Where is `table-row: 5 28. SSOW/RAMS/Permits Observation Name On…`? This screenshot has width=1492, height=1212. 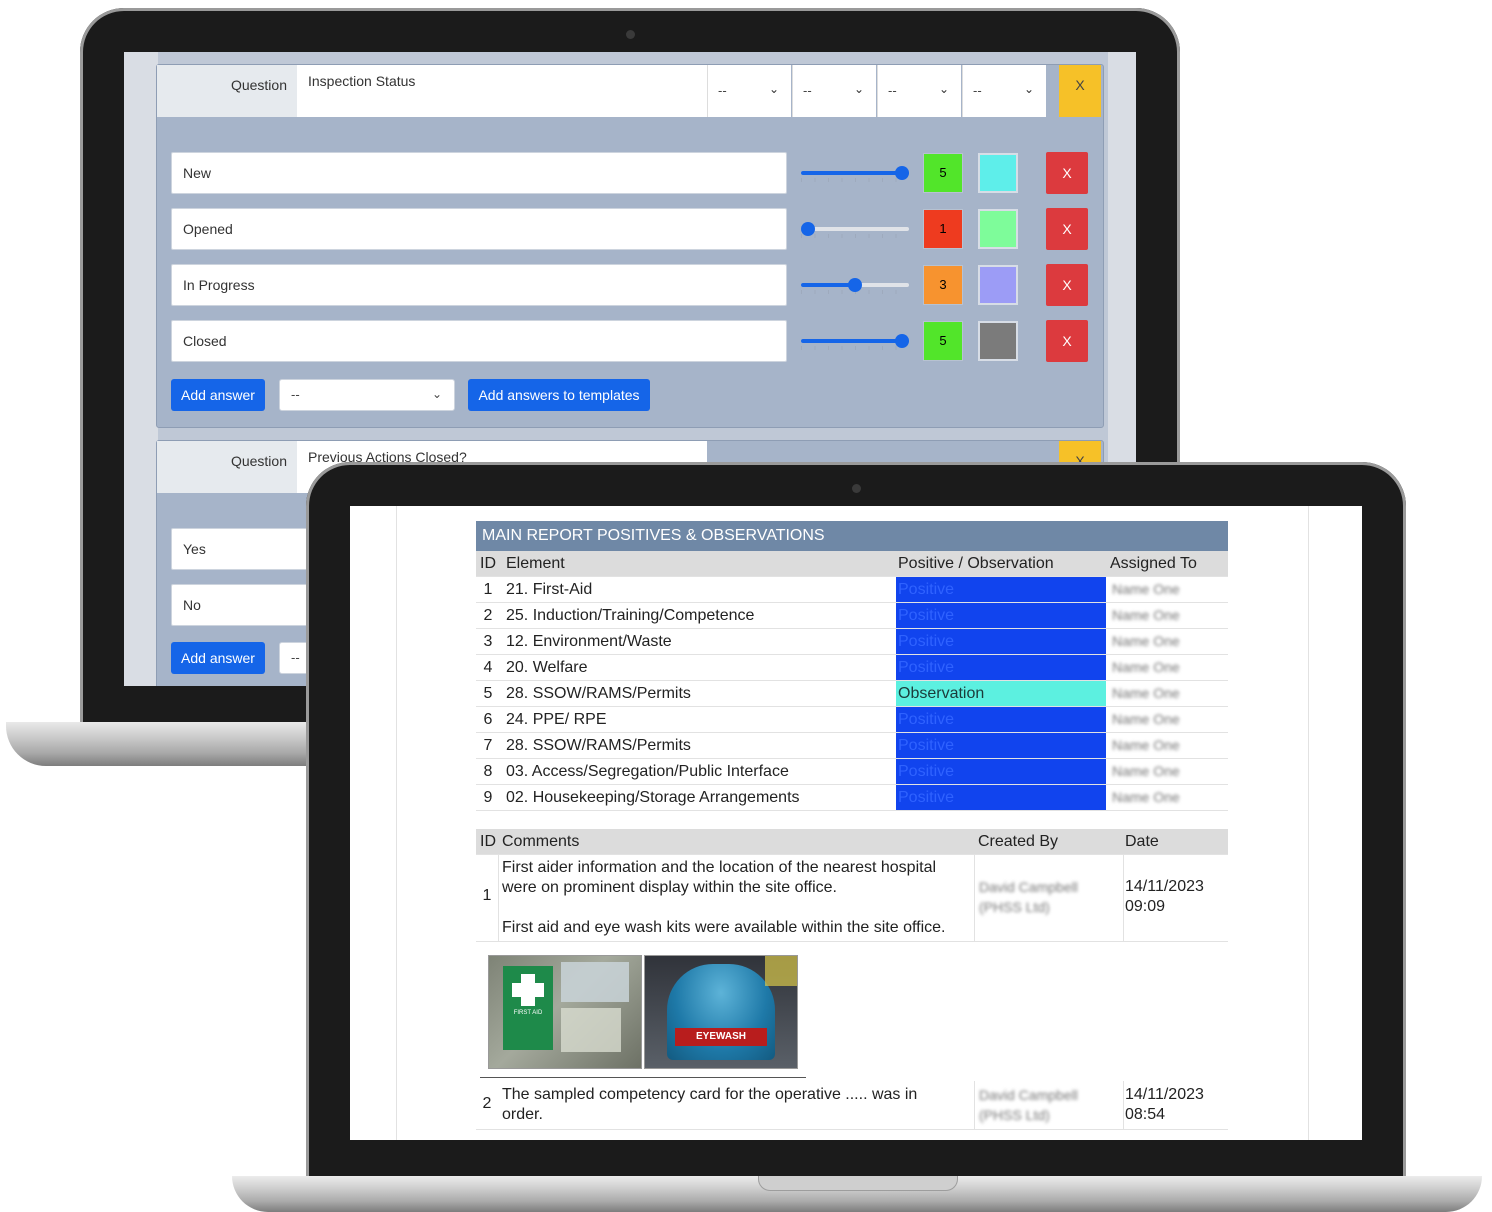
table-row: 5 28. SSOW/RAMS/Permits Observation Name On… is located at coordinates (852, 694).